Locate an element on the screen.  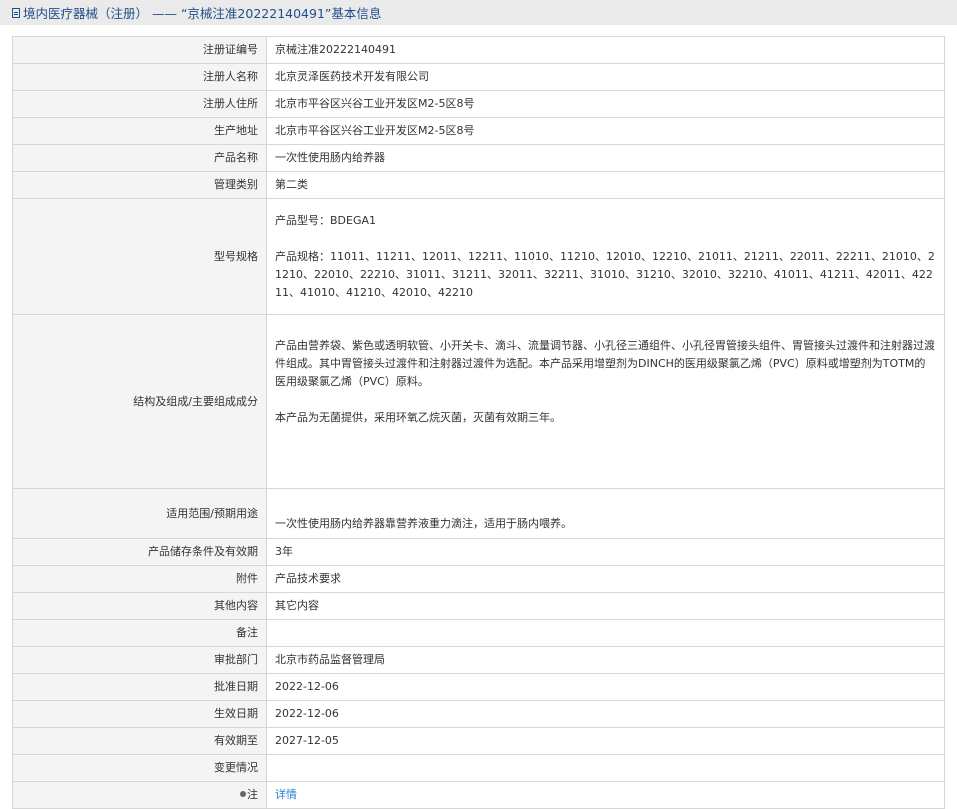
table-row: 注册证编号 京械注准20222140491 is located at coordinates (478, 50).